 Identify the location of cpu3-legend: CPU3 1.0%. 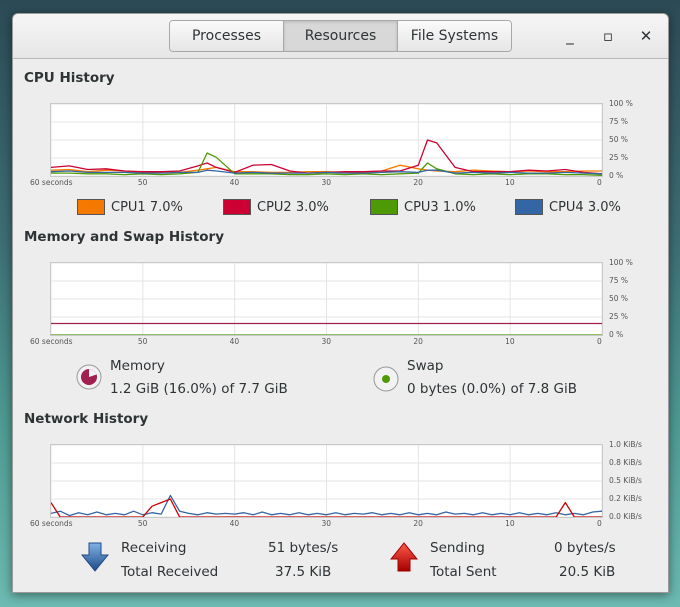
(423, 207).